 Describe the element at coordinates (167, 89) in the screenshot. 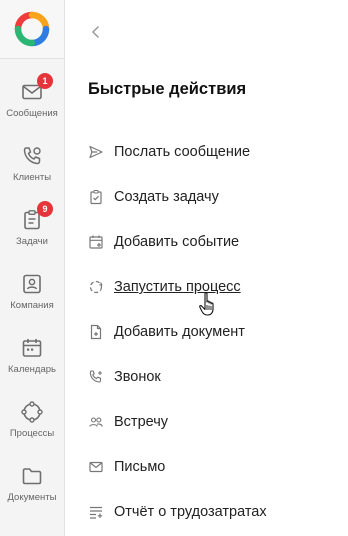

I see `panel-title: Быстрые действия` at that location.